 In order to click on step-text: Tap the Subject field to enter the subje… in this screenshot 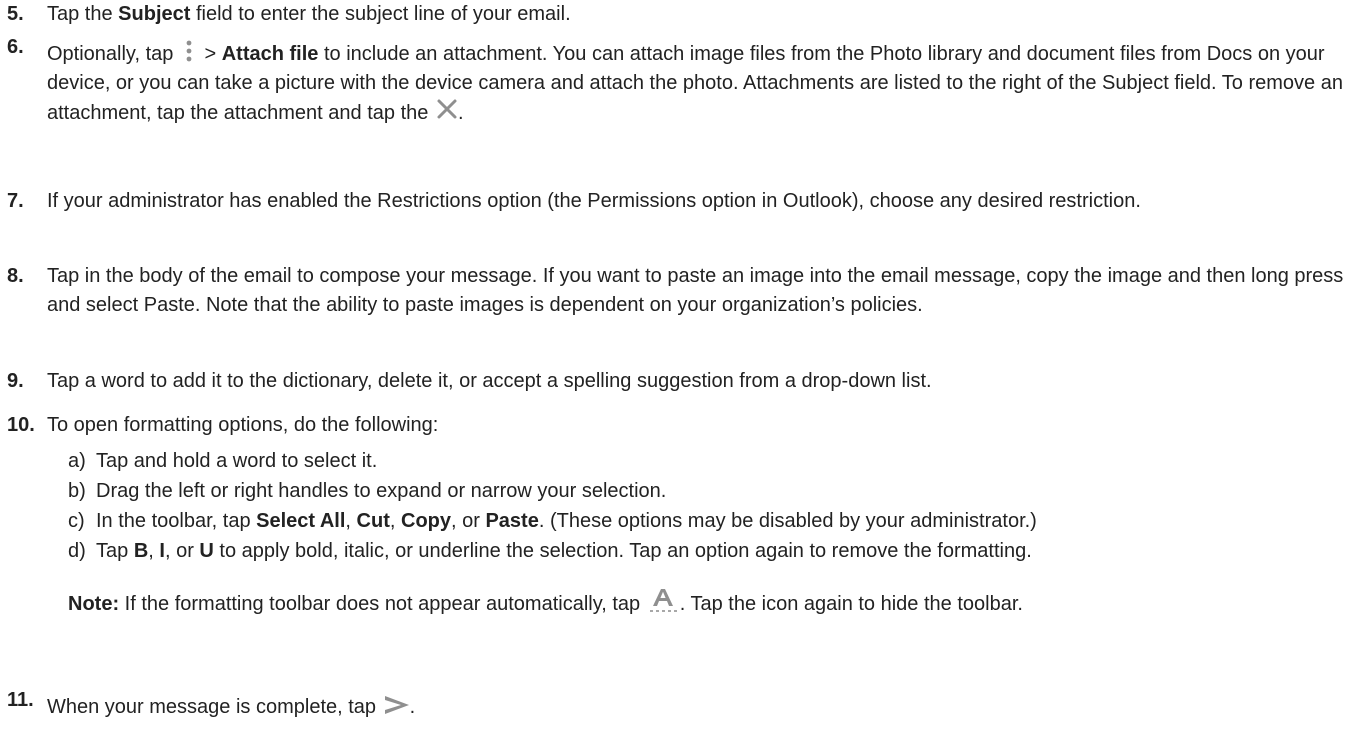, I will do `click(699, 14)`.